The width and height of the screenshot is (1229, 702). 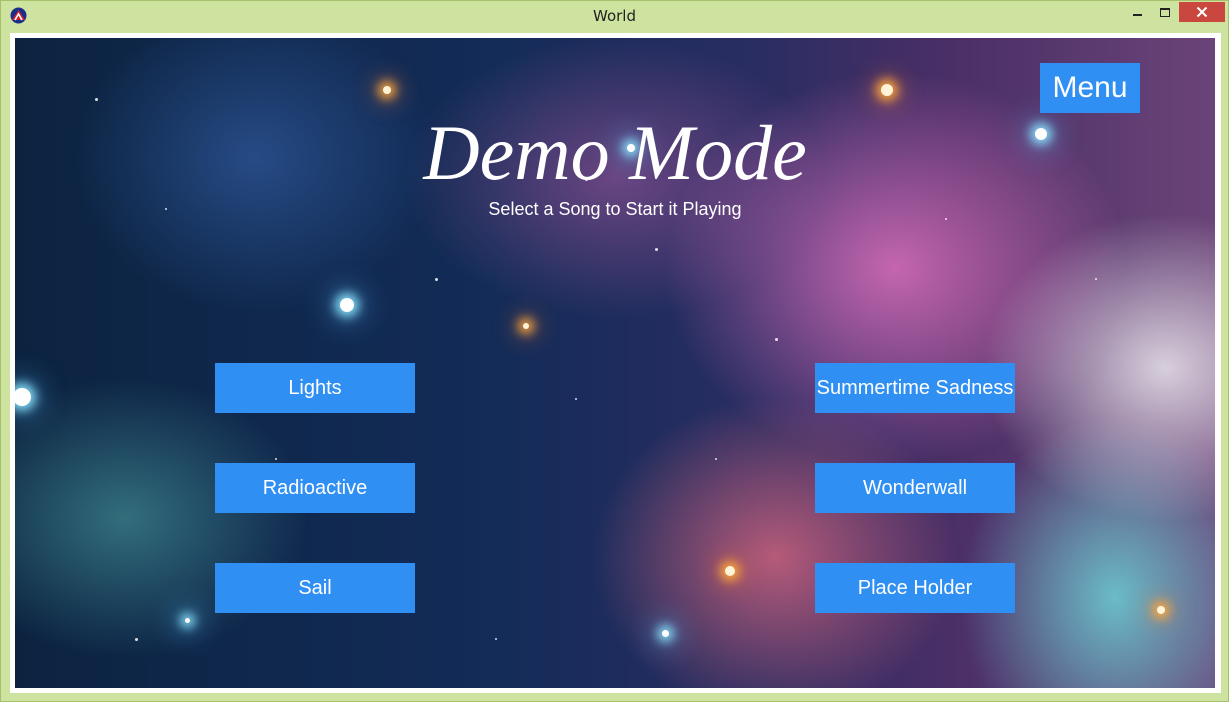 I want to click on close-icon, so click(x=1202, y=12).